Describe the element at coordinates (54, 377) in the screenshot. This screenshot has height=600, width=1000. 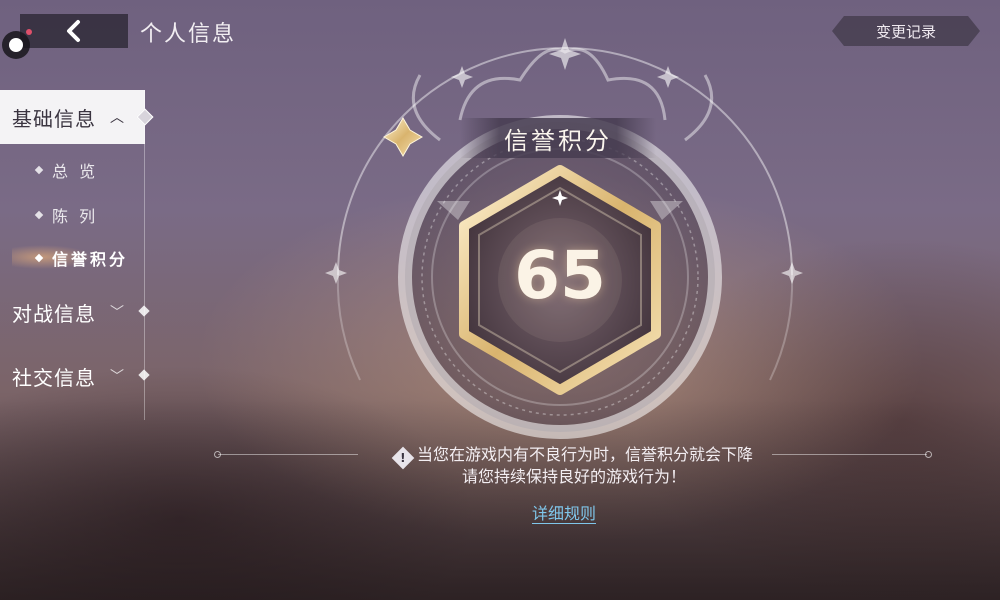
I see `category-label: 社交信息` at that location.